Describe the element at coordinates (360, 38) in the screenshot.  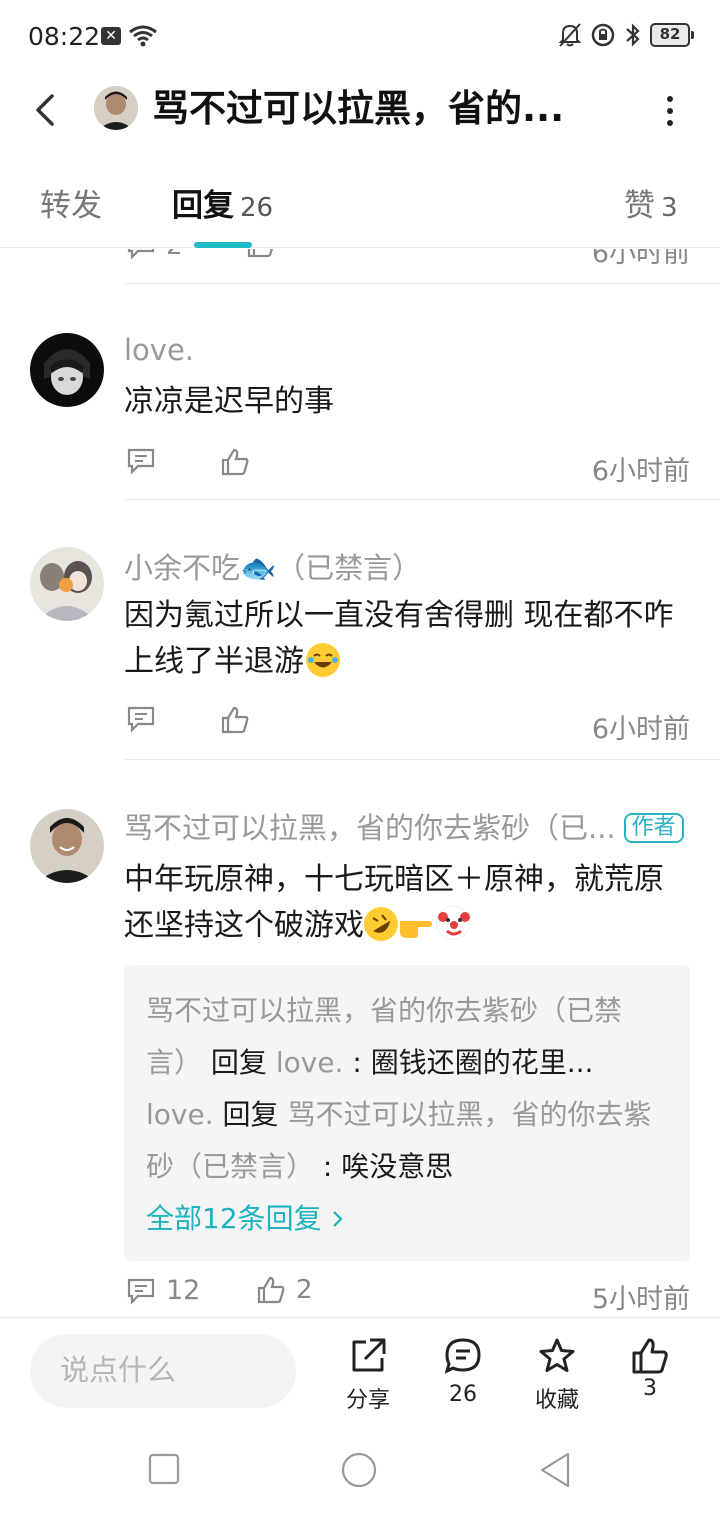
I see `status-bar: 08:22 ✕ 82` at that location.